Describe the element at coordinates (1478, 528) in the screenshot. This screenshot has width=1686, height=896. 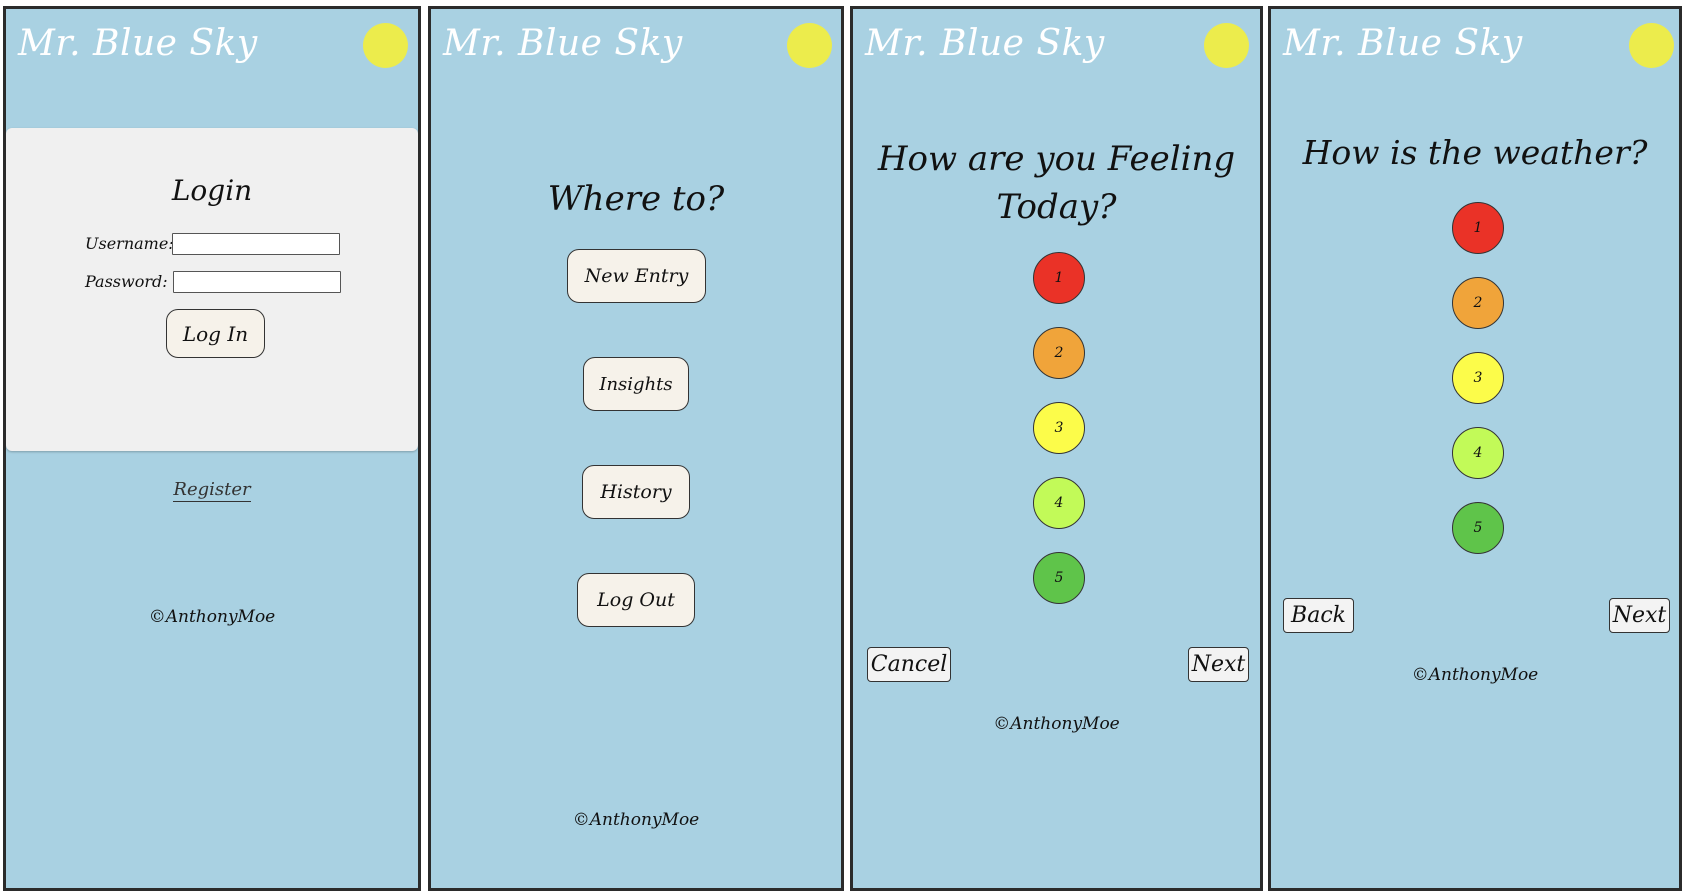
I see `weather-rating-5: 5` at that location.